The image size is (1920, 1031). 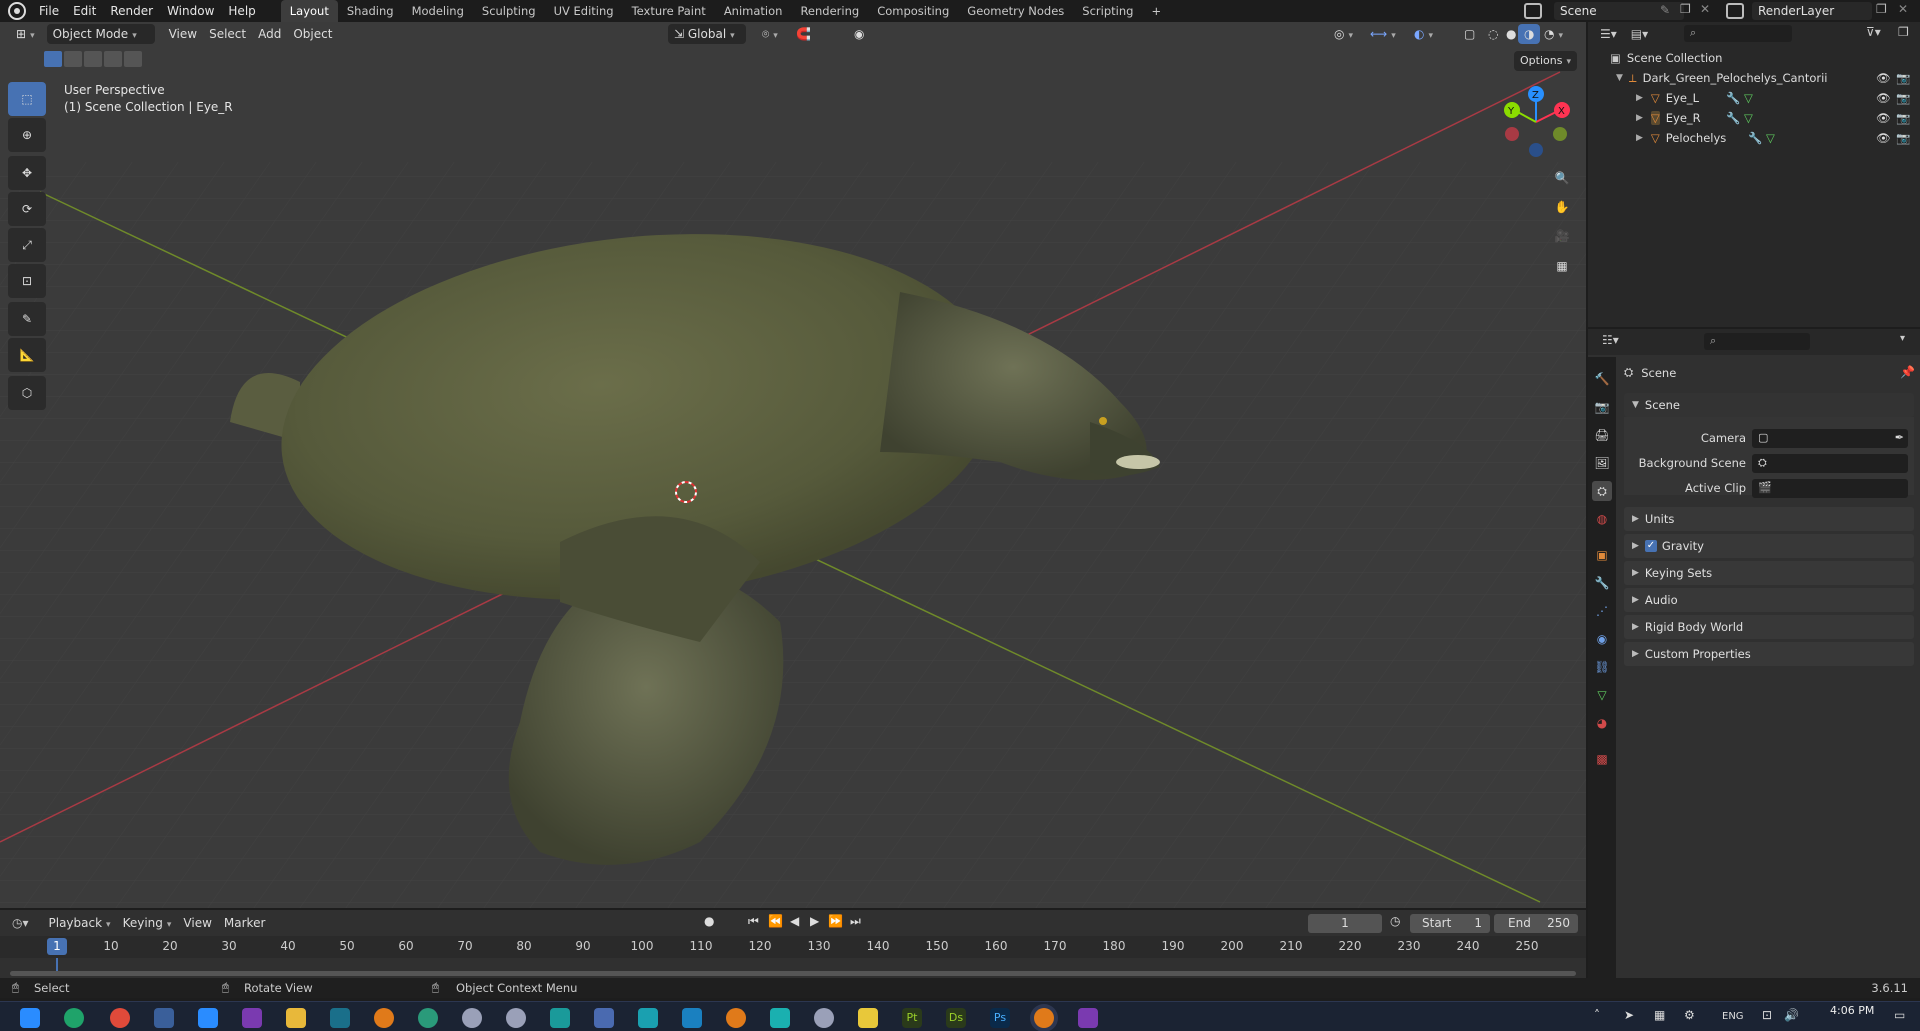 What do you see at coordinates (1602, 695) in the screenshot?
I see `data-tab-icon: ▽` at bounding box center [1602, 695].